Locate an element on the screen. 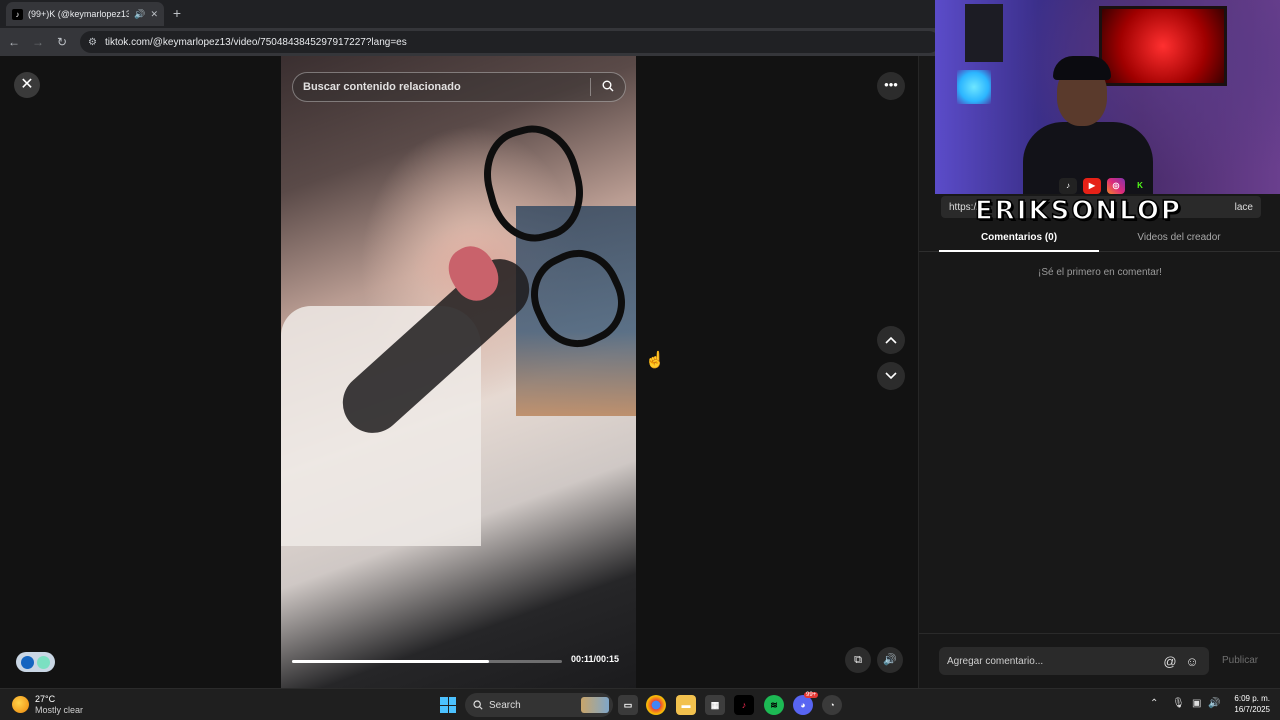 The image size is (1280, 720). publish-button: Publicar is located at coordinates (1240, 660).